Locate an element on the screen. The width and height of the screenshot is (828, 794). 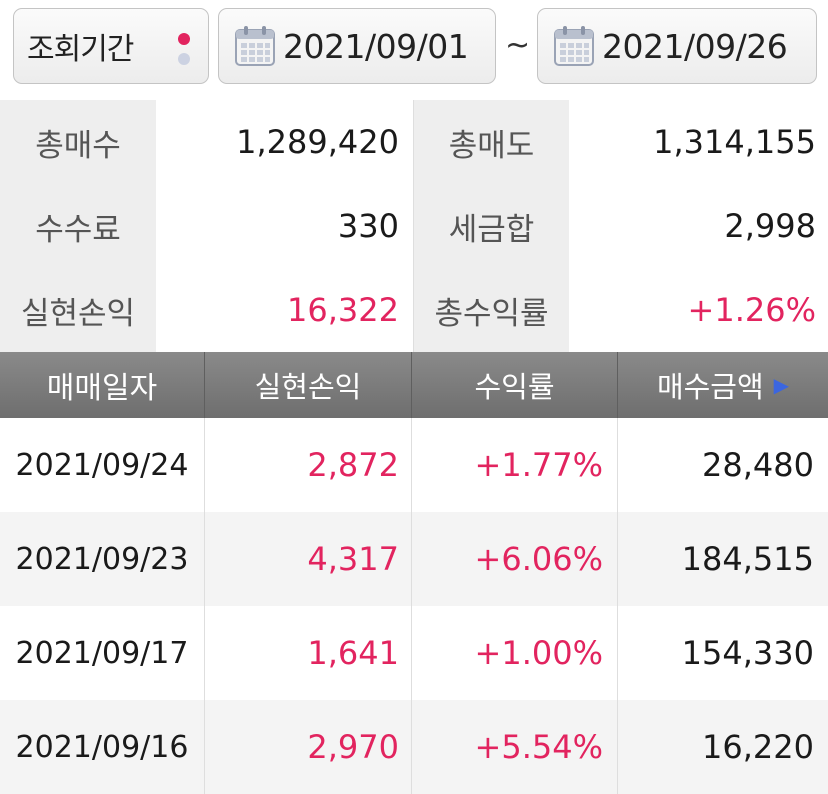
summary-row: 실현손익 16,322 총수익률 +1.26% is located at coordinates (414, 310).